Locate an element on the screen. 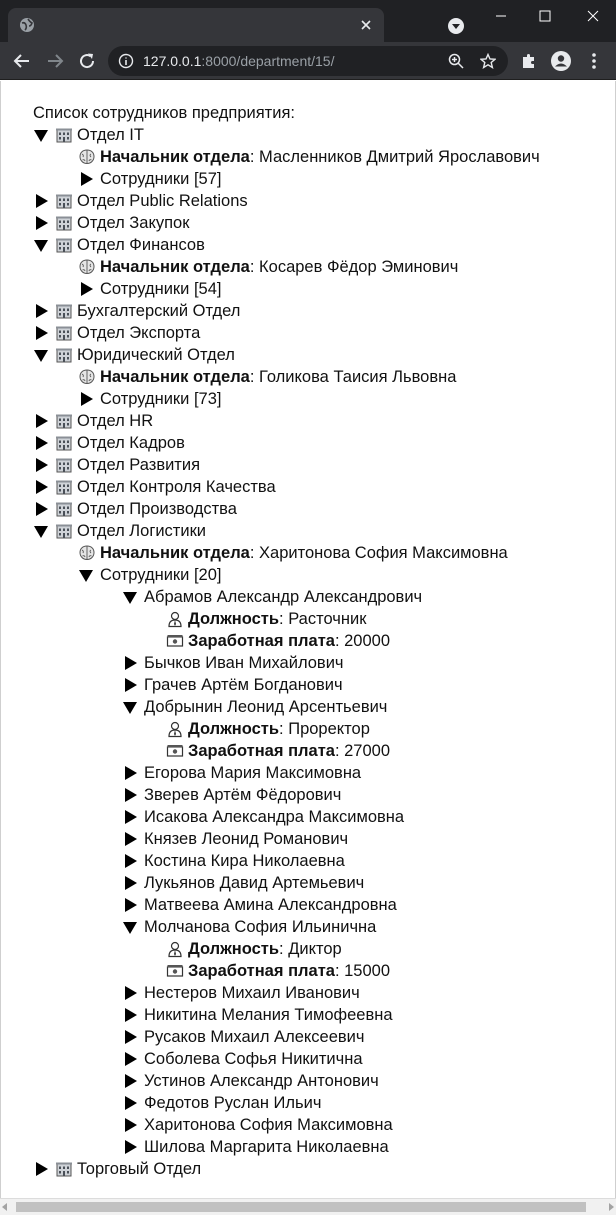 The height and width of the screenshot is (1215, 616). employee-item: Соболева Софья Никитична is located at coordinates (286, 1059).